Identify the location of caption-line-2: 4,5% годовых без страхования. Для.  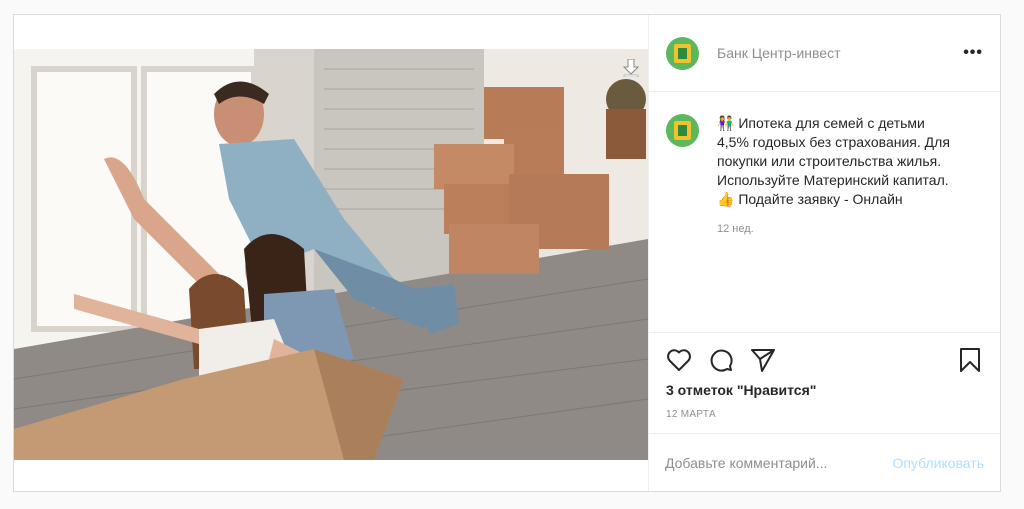
(833, 142).